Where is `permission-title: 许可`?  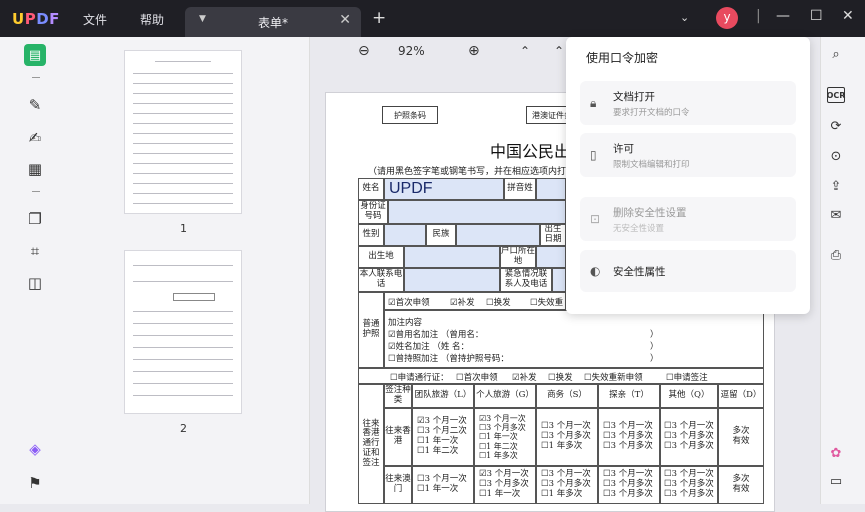
permission-title: 许可 is located at coordinates (623, 149).